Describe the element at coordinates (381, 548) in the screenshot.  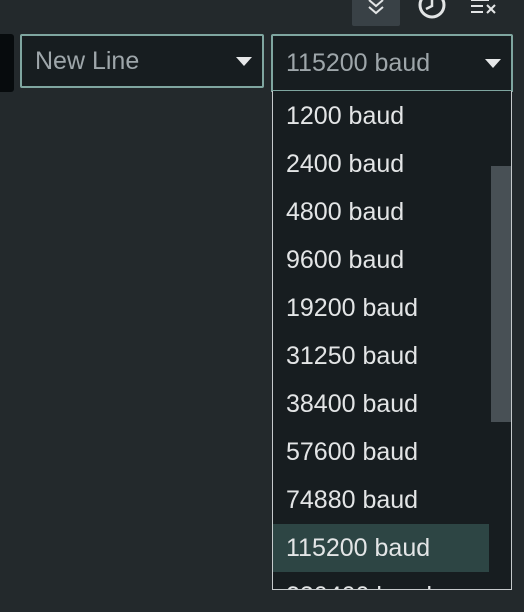
I see `baud-option-selected: 115200 baud` at that location.